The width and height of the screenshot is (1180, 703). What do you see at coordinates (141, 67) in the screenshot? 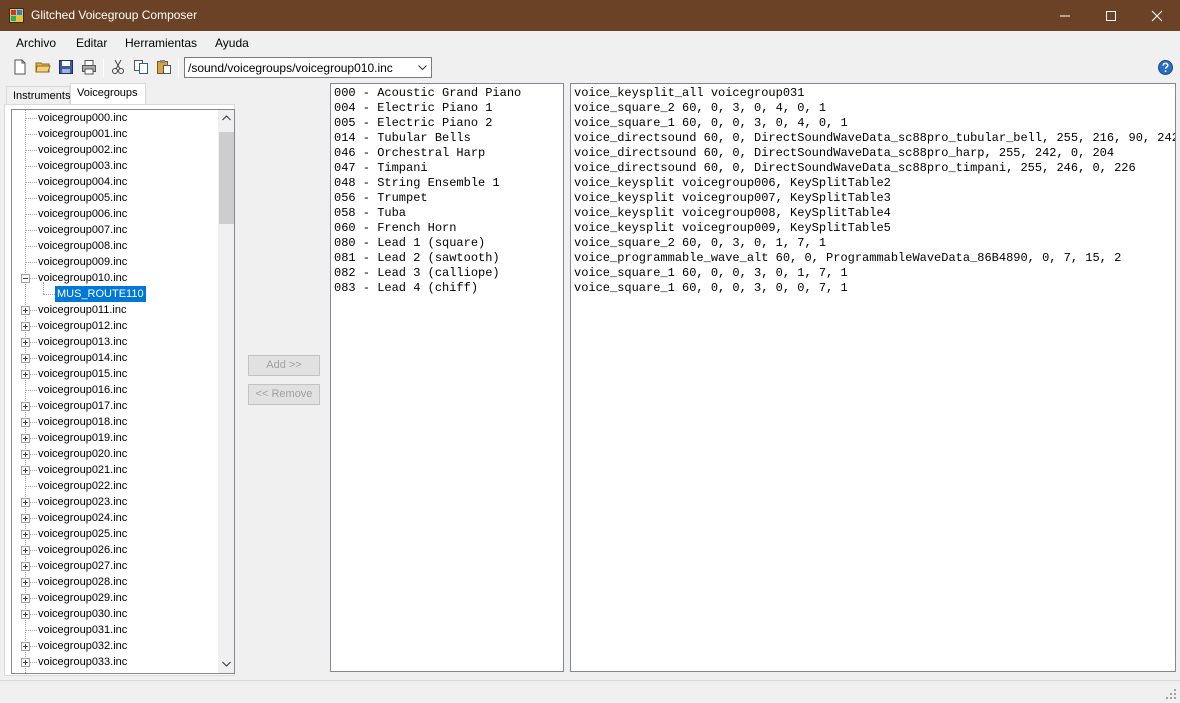
I see `copy-icon` at bounding box center [141, 67].